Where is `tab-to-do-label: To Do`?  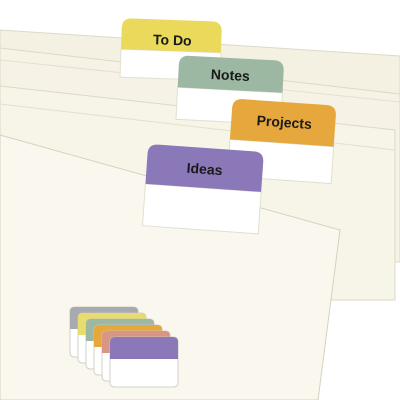
tab-to-do-label: To Do is located at coordinates (172, 39).